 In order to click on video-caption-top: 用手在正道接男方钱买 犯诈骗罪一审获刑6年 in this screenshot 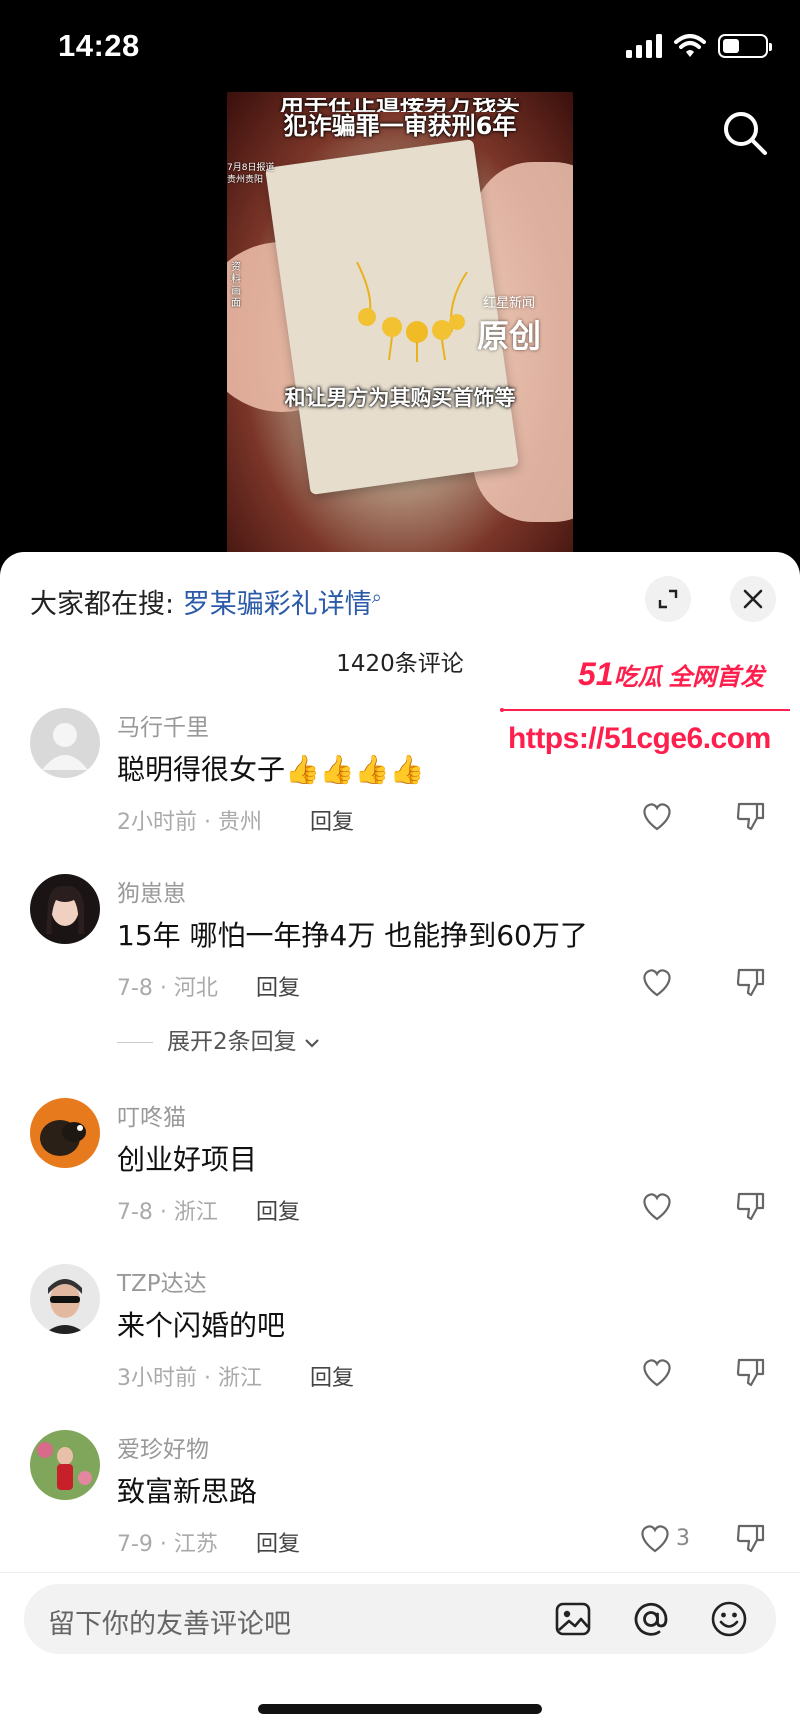, I will do `click(400, 119)`.